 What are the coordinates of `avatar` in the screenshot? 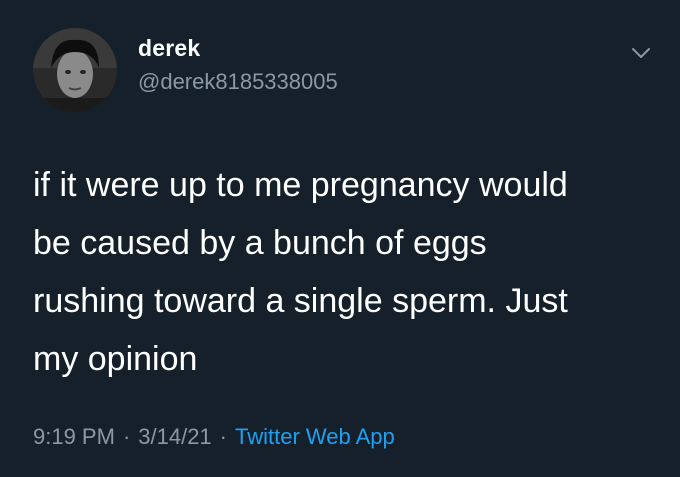 It's located at (75, 70).